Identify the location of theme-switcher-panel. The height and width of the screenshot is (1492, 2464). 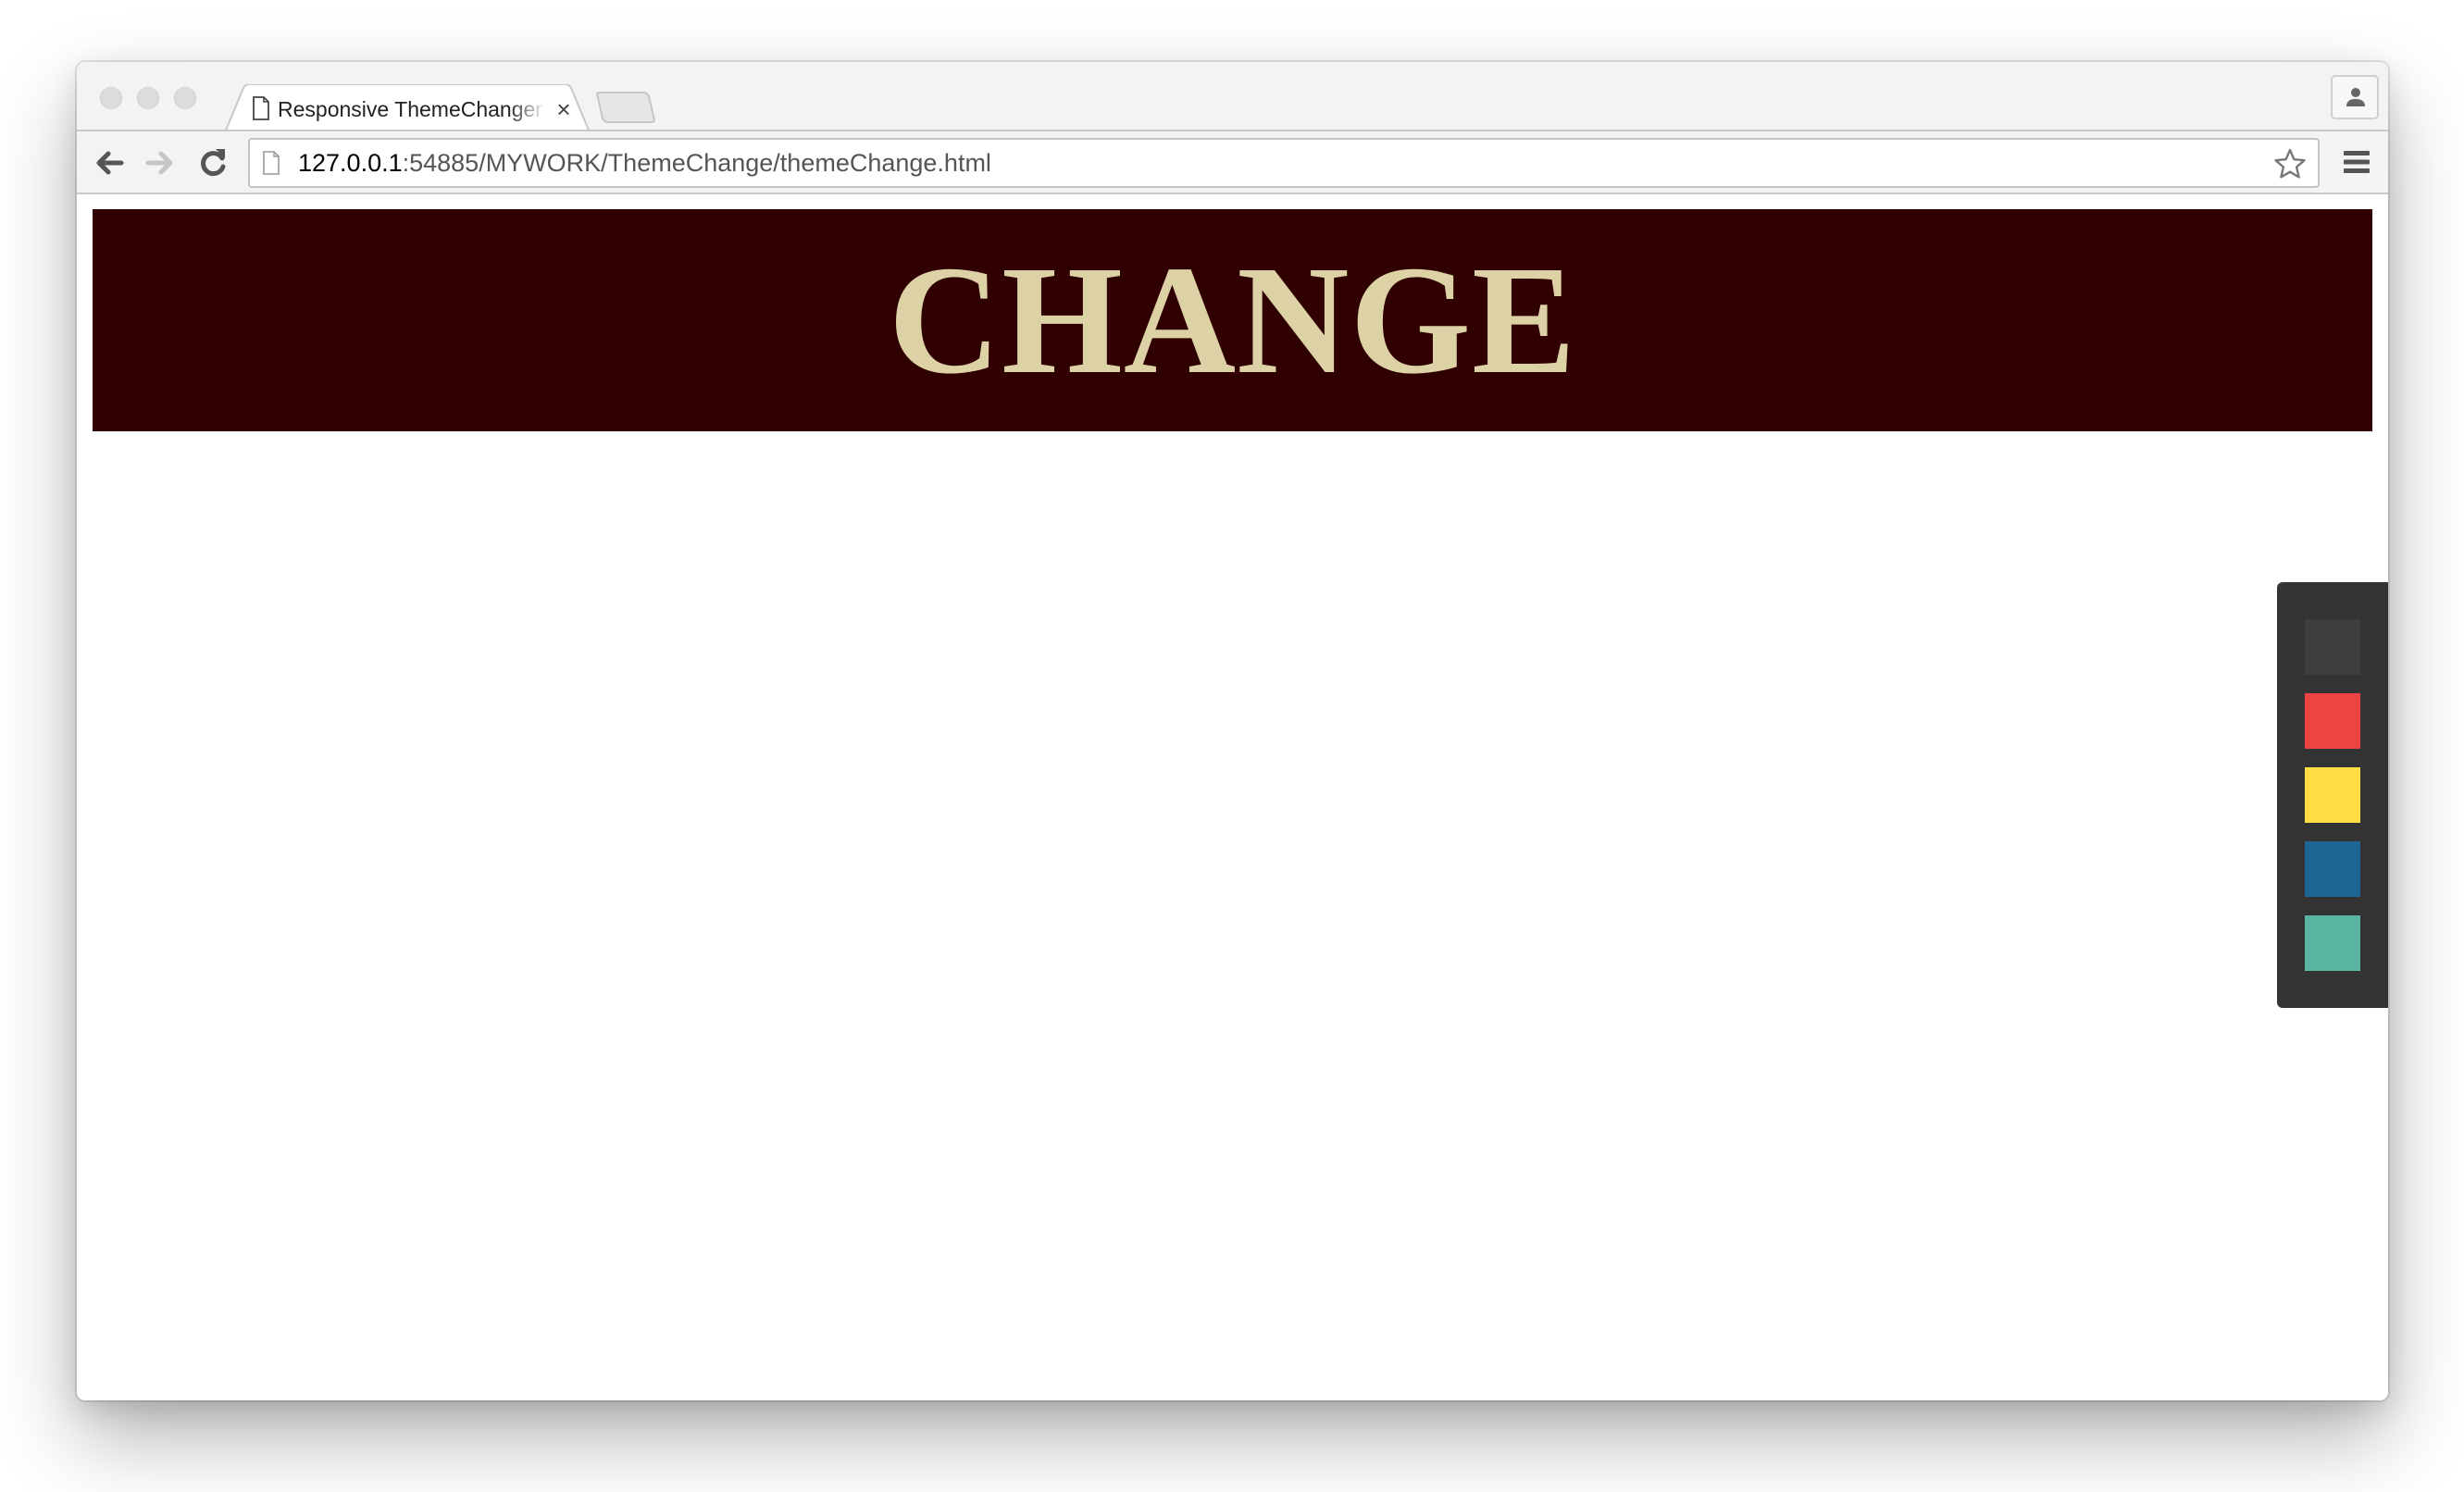
(2332, 795).